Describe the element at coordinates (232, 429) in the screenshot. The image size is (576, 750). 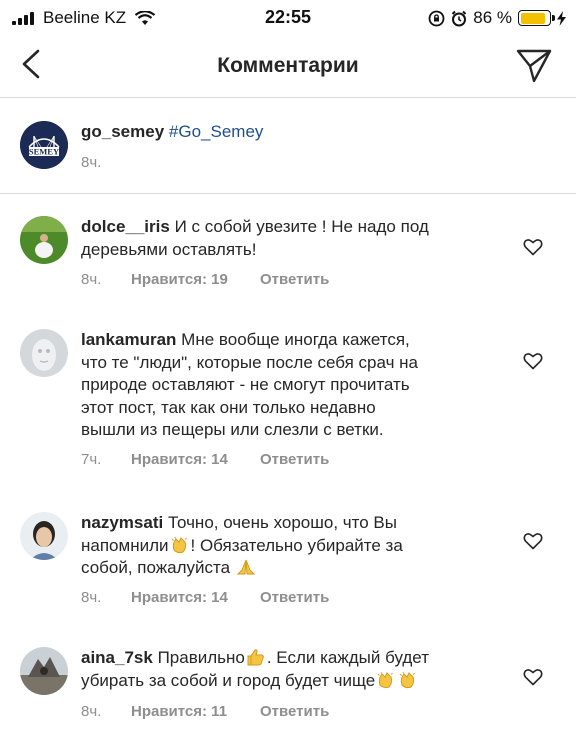
I see `comment-line: вышли из пещеры или слезли с ветки.` at that location.